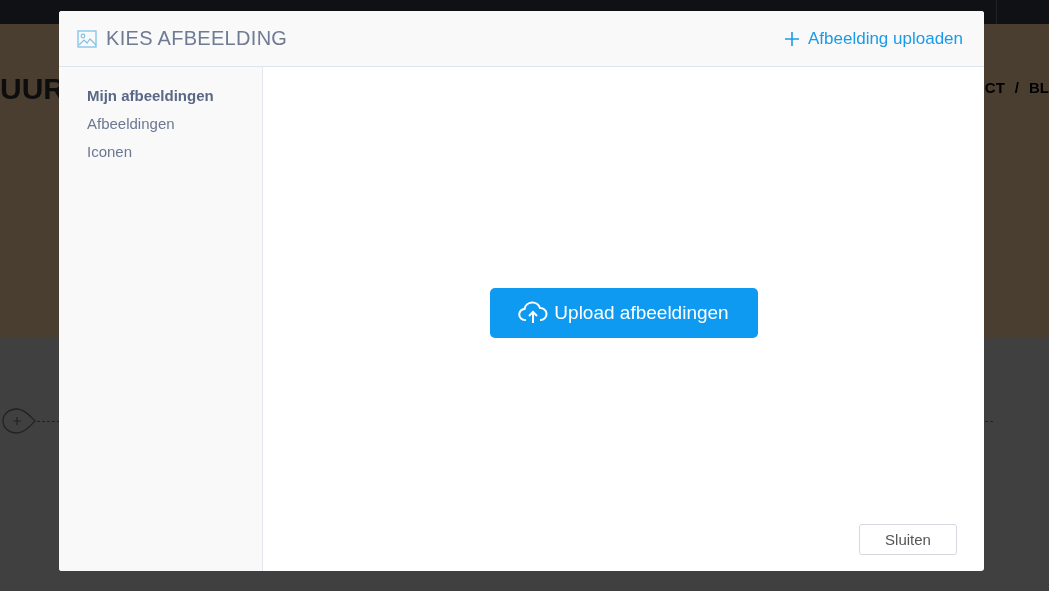  I want to click on nav-link: CT, so click(994, 87).